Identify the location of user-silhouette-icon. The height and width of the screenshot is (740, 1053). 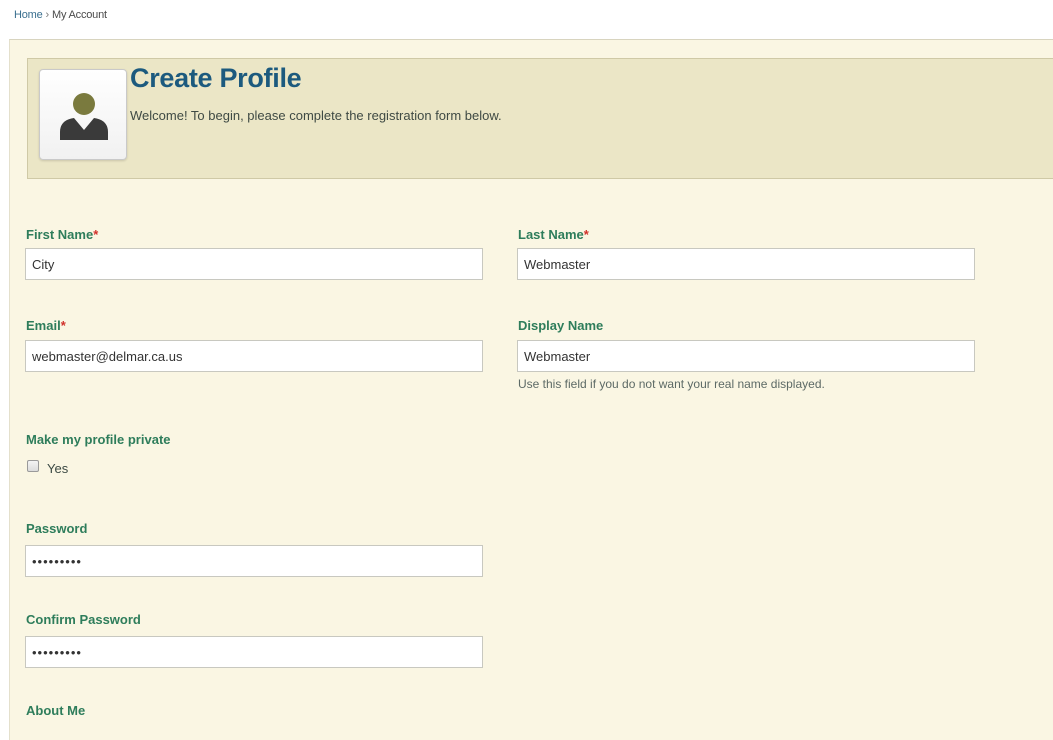
(84, 116).